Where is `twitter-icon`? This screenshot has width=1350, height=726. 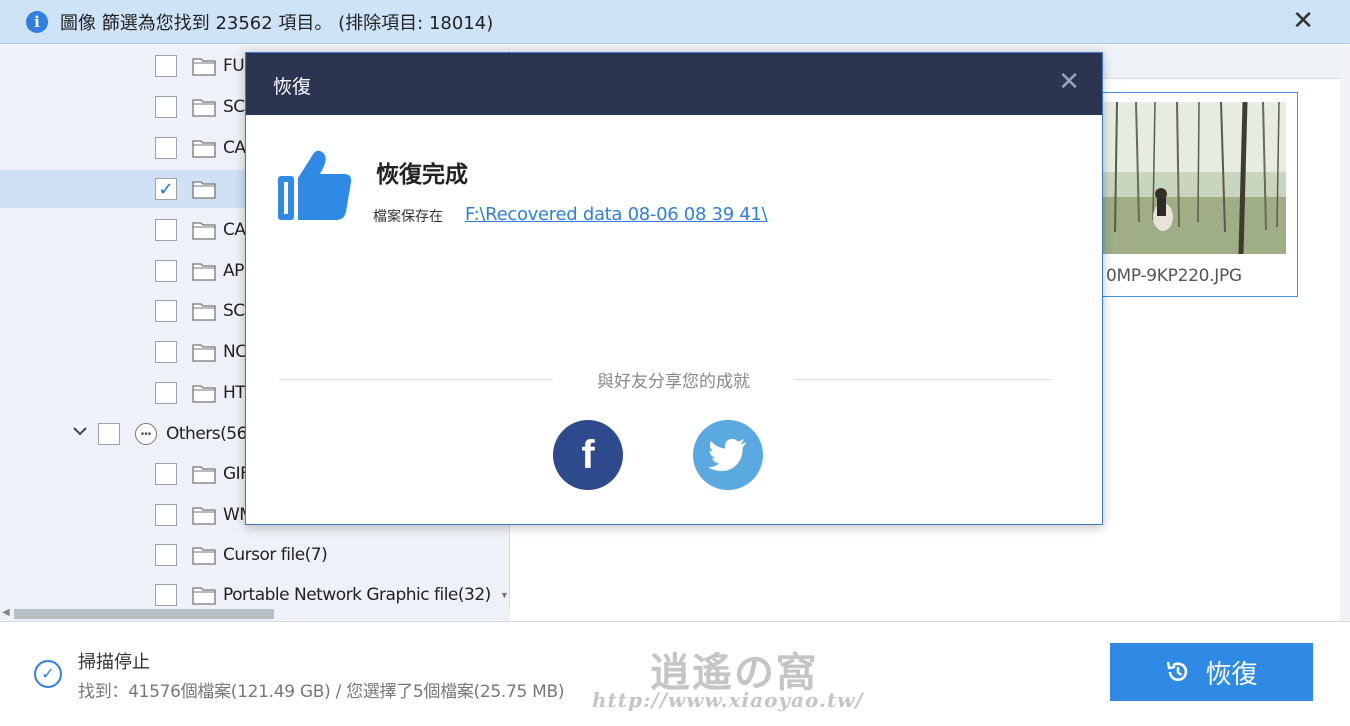
twitter-icon is located at coordinates (727, 454).